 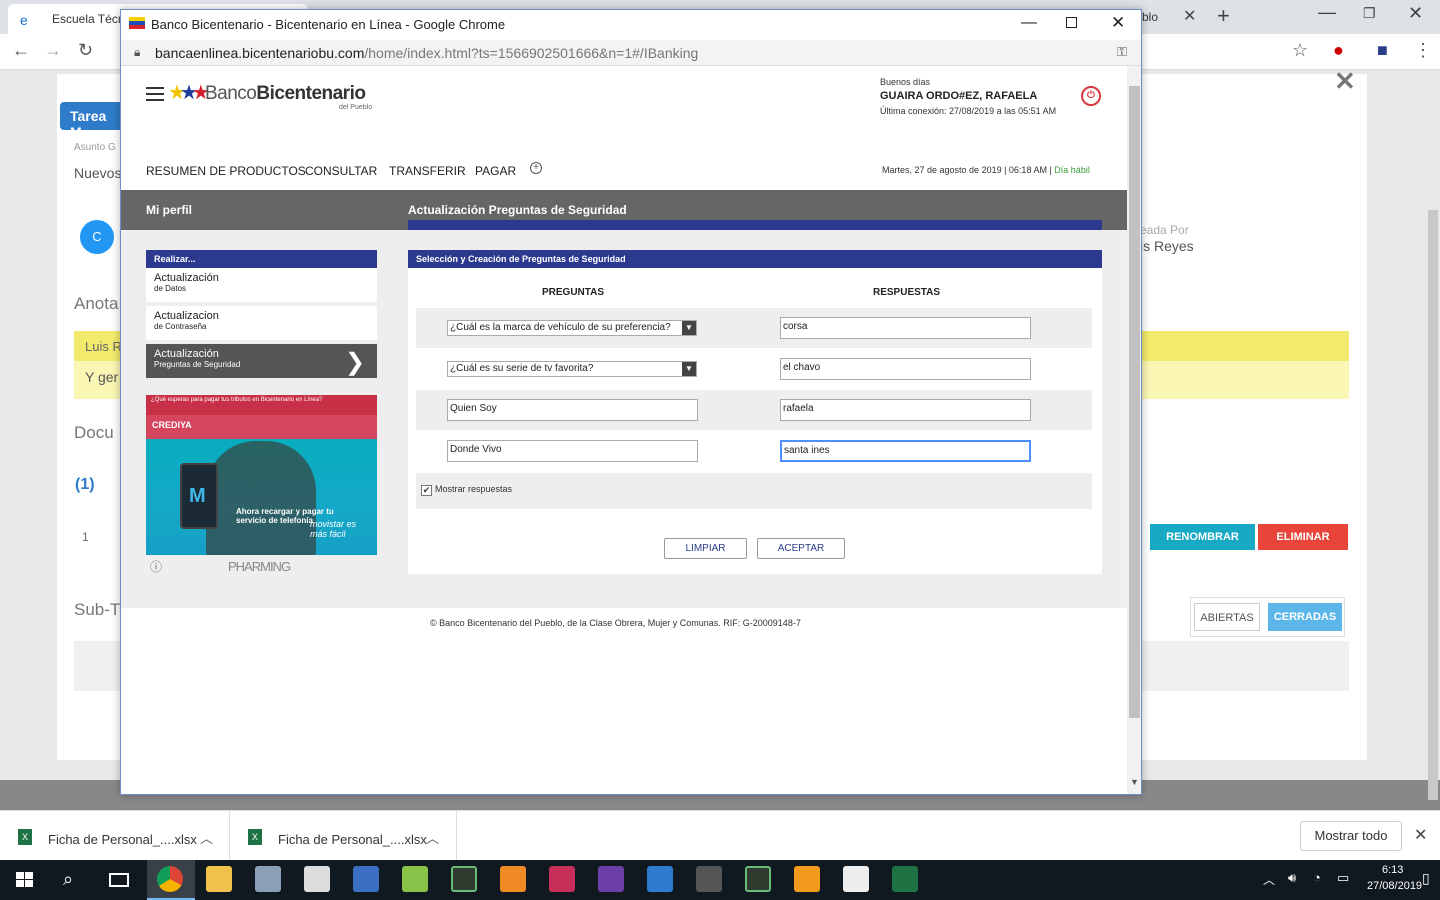 I want to click on ad-pharming-bar: ⓘ PHARMING, so click(x=261, y=567).